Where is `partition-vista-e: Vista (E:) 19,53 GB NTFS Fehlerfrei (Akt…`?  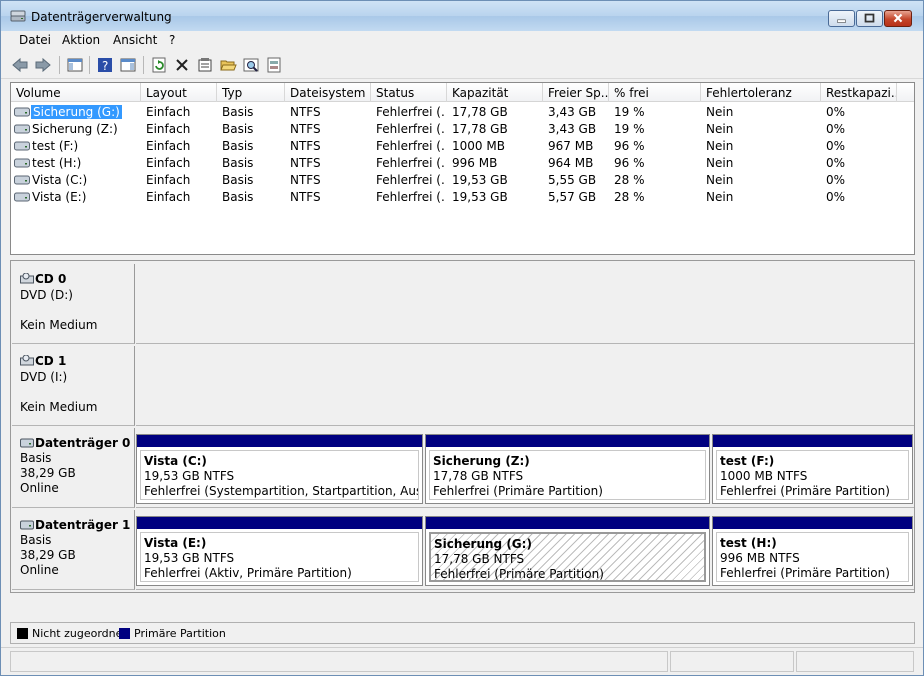
partition-vista-e: Vista (E:) 19,53 GB NTFS Fehlerfrei (Akt… is located at coordinates (279, 551).